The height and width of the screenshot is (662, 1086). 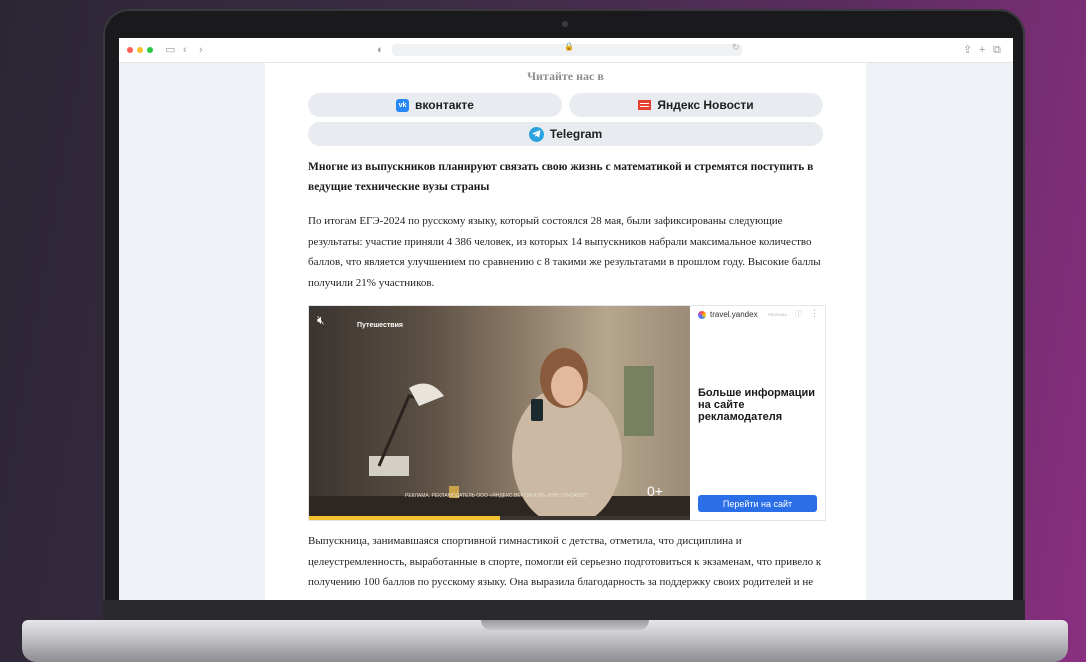 What do you see at coordinates (185, 50) in the screenshot?
I see `back-icon: ‹` at bounding box center [185, 50].